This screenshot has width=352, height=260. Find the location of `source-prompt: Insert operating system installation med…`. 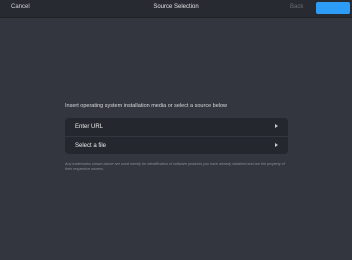

source-prompt: Insert operating system installation med… is located at coordinates (146, 106).